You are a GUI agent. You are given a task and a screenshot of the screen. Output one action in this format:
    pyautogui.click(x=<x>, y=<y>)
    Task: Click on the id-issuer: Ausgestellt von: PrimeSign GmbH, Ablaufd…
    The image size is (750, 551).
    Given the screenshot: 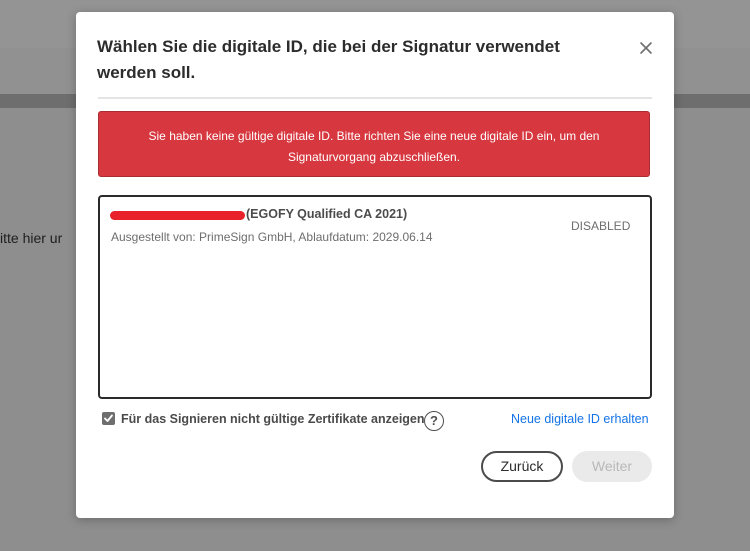 What is the action you would take?
    pyautogui.click(x=272, y=237)
    